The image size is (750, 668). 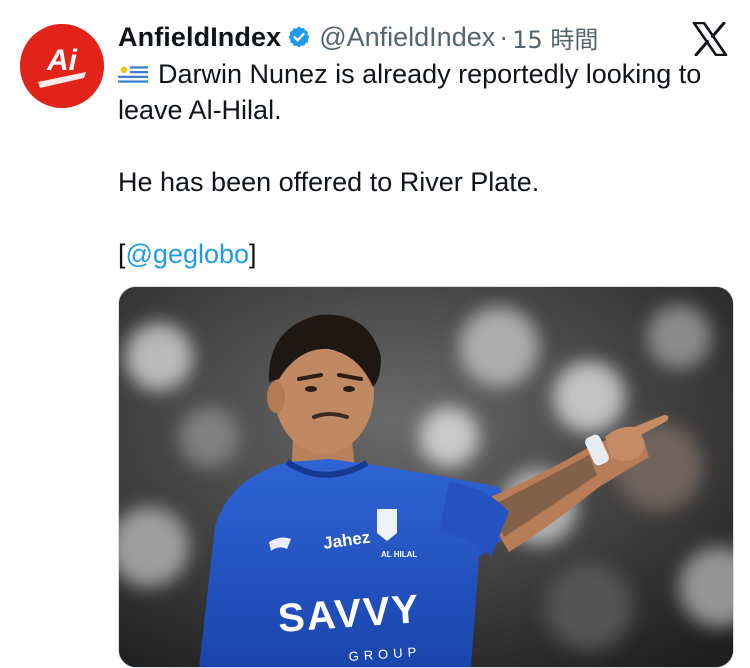 I want to click on avatar: Ai, so click(x=62, y=66).